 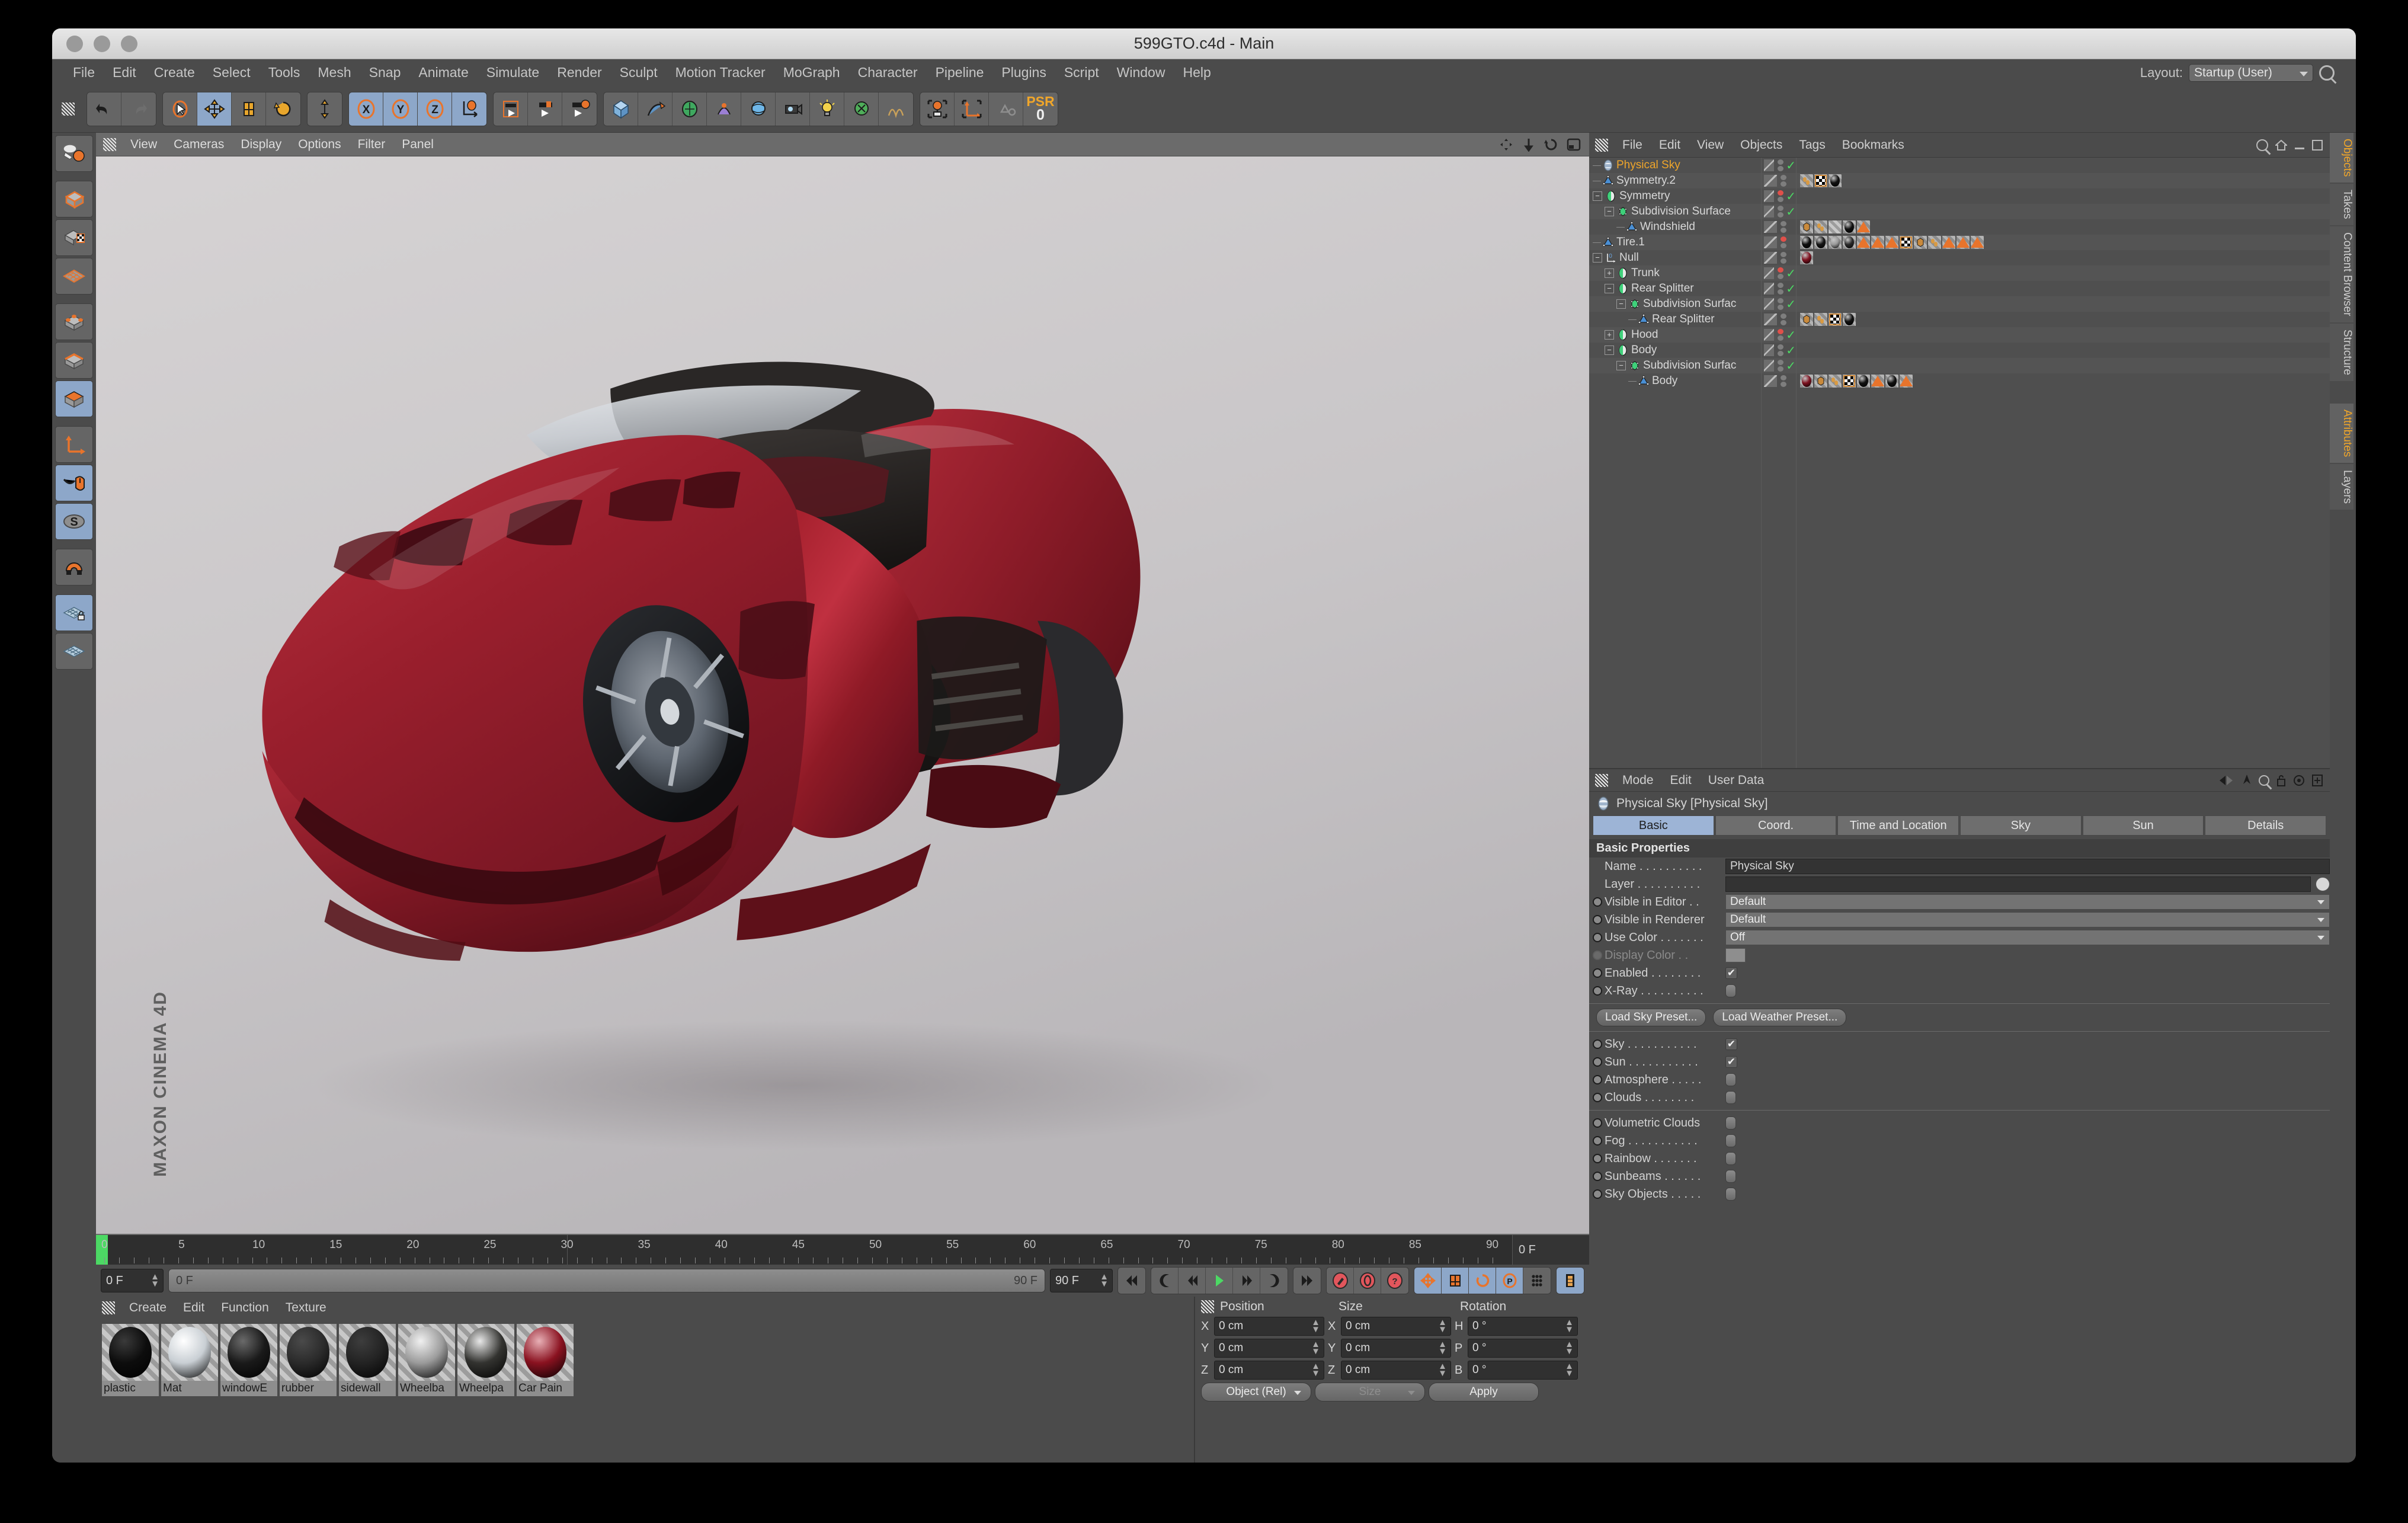 What do you see at coordinates (124, 73) in the screenshot?
I see `menu-edit: Edit` at bounding box center [124, 73].